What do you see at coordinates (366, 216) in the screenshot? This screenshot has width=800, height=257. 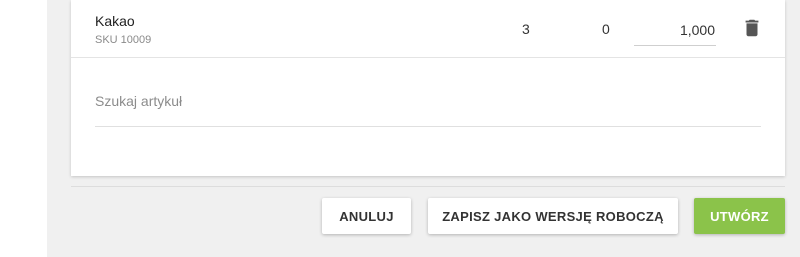 I see `cancel-button: ANULUJ` at bounding box center [366, 216].